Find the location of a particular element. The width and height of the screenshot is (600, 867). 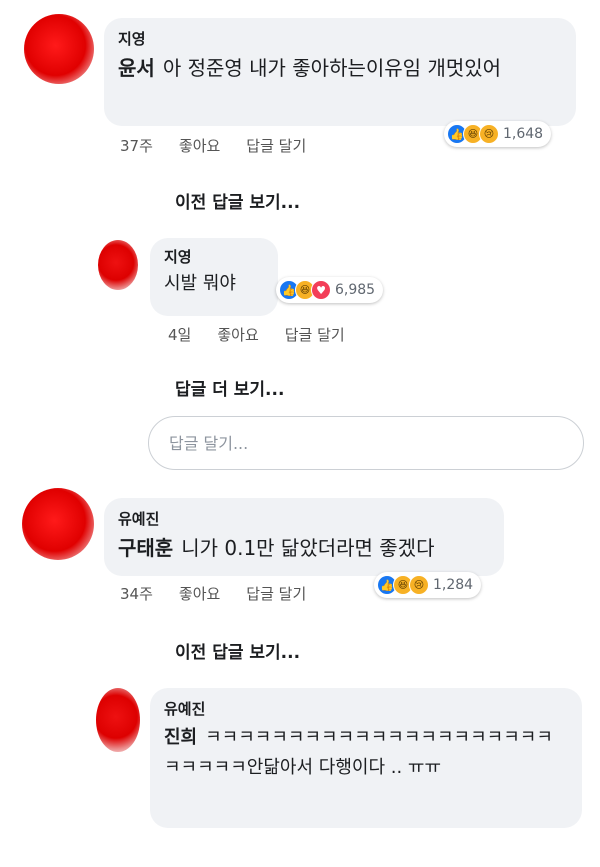

tagged-user: 진희 is located at coordinates (180, 737).